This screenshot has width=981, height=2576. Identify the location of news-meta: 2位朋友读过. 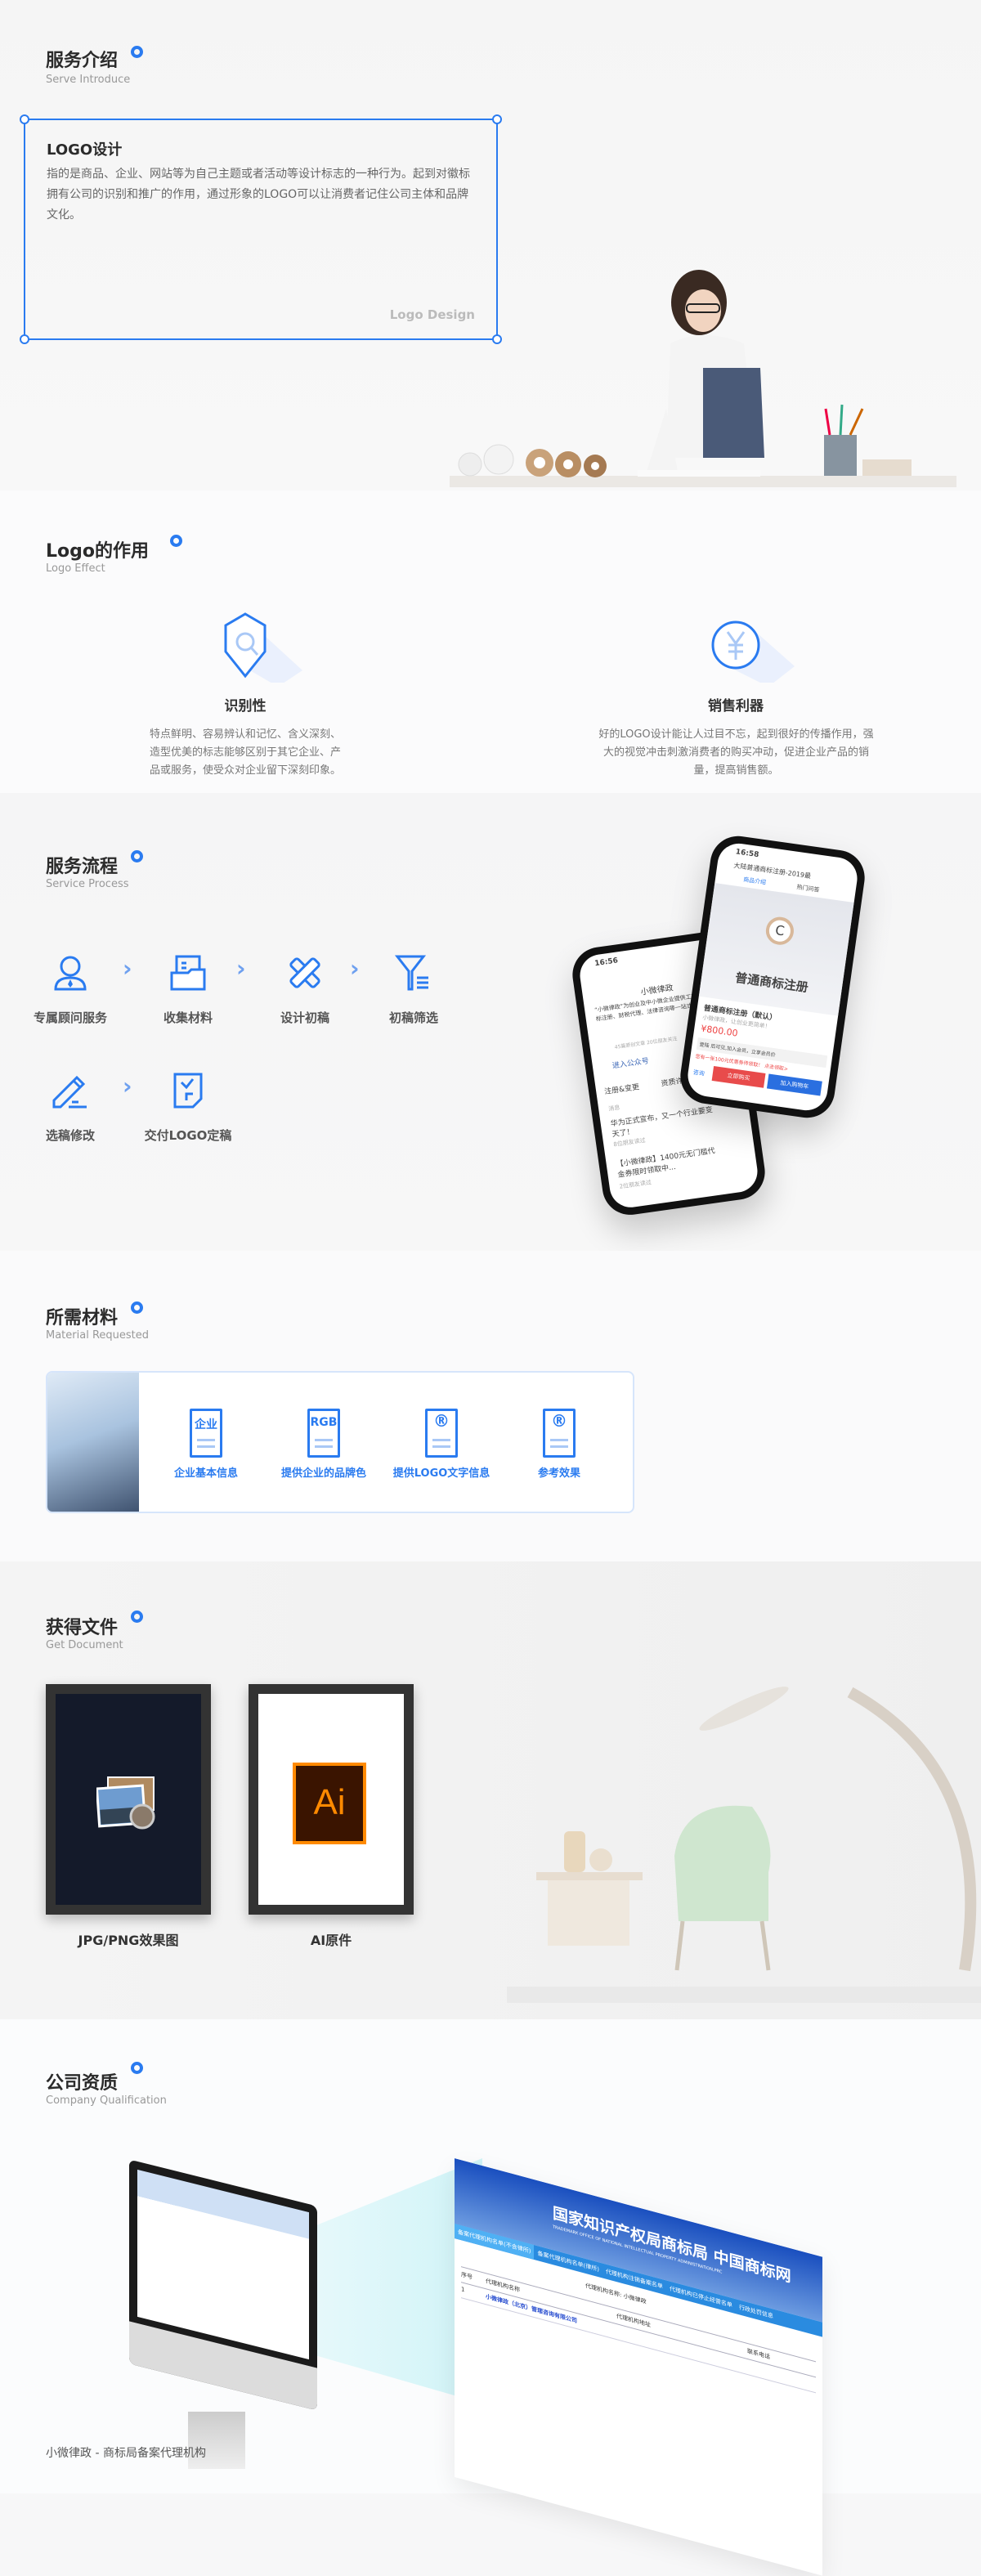
(635, 1184).